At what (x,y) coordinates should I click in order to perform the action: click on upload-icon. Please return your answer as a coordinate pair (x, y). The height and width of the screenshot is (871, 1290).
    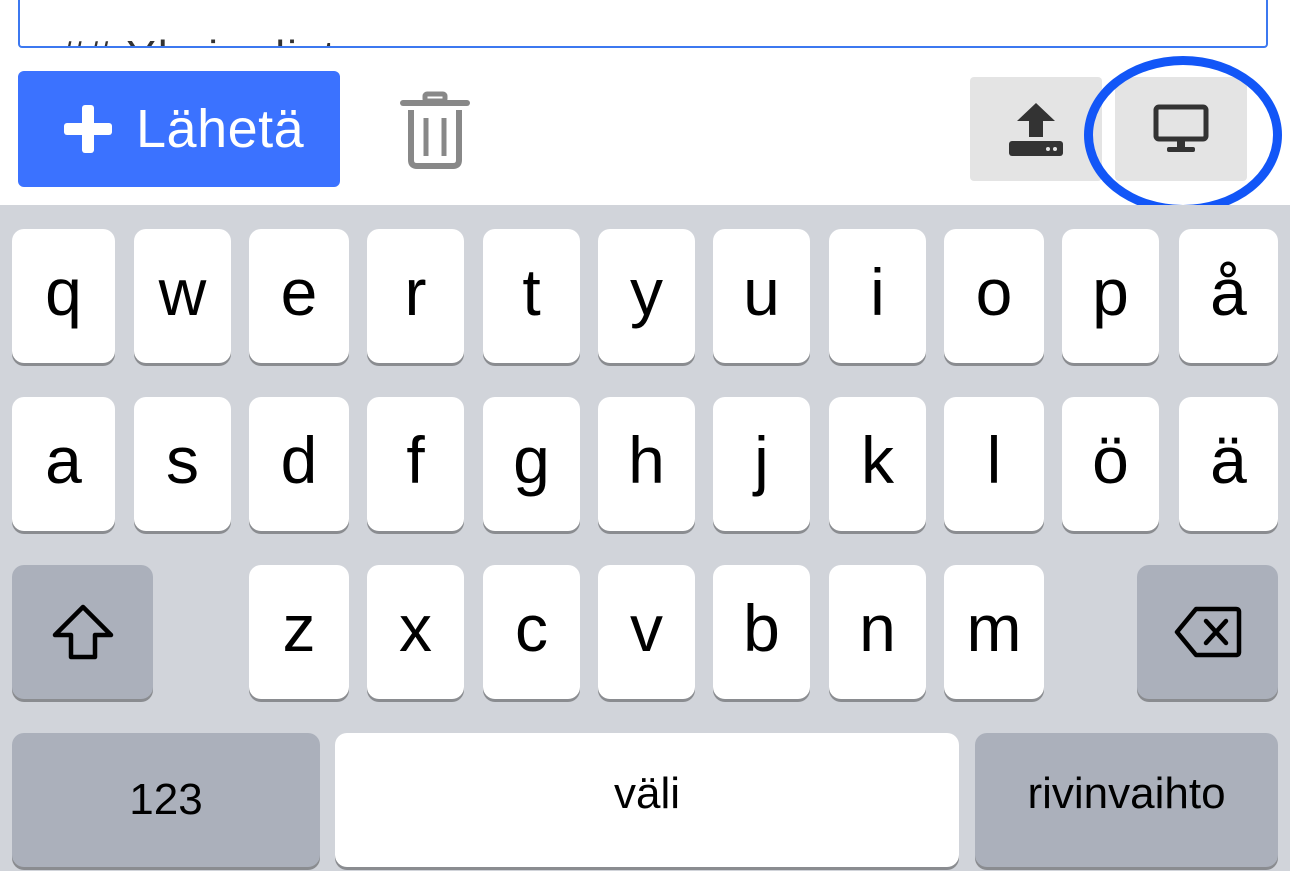
    Looking at the image, I should click on (1036, 129).